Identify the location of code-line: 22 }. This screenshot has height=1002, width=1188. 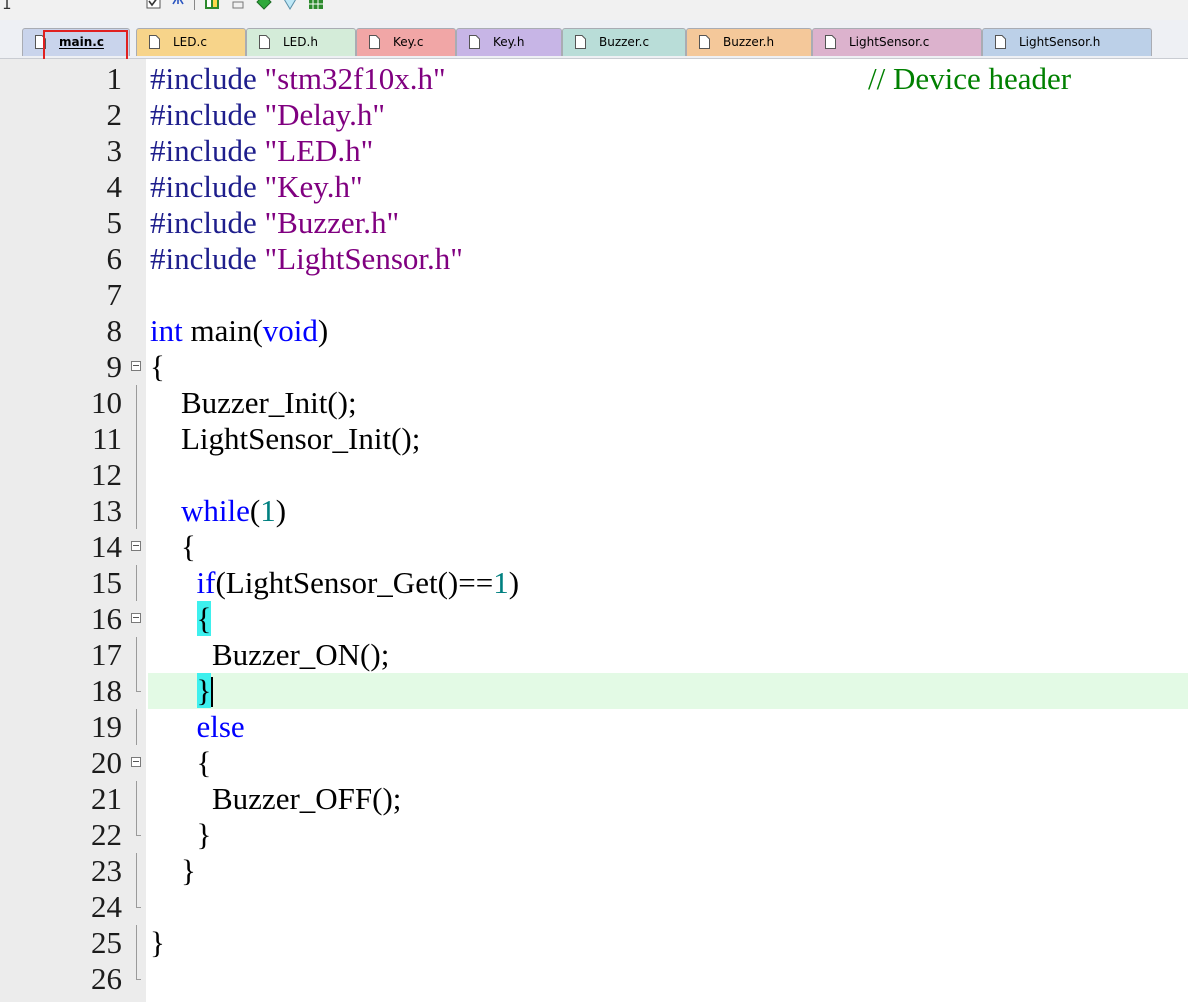
(594, 835).